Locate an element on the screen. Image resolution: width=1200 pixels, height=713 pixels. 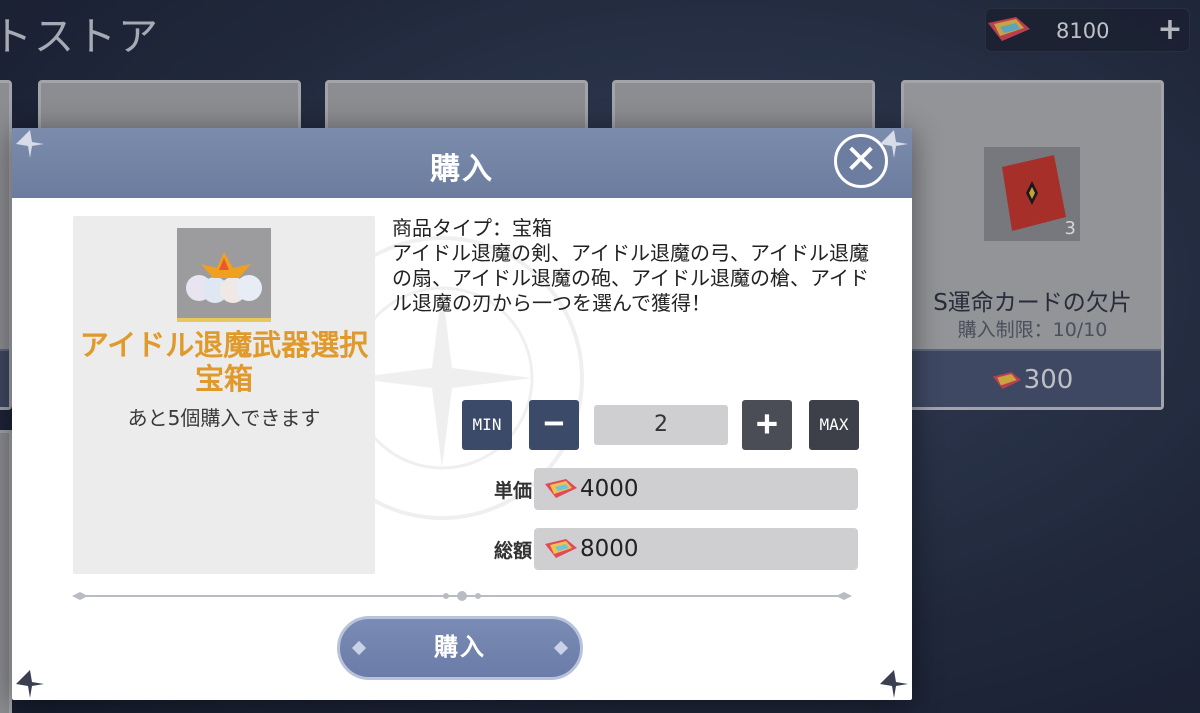
remaining-count: あと5個購入できます is located at coordinates (224, 418).